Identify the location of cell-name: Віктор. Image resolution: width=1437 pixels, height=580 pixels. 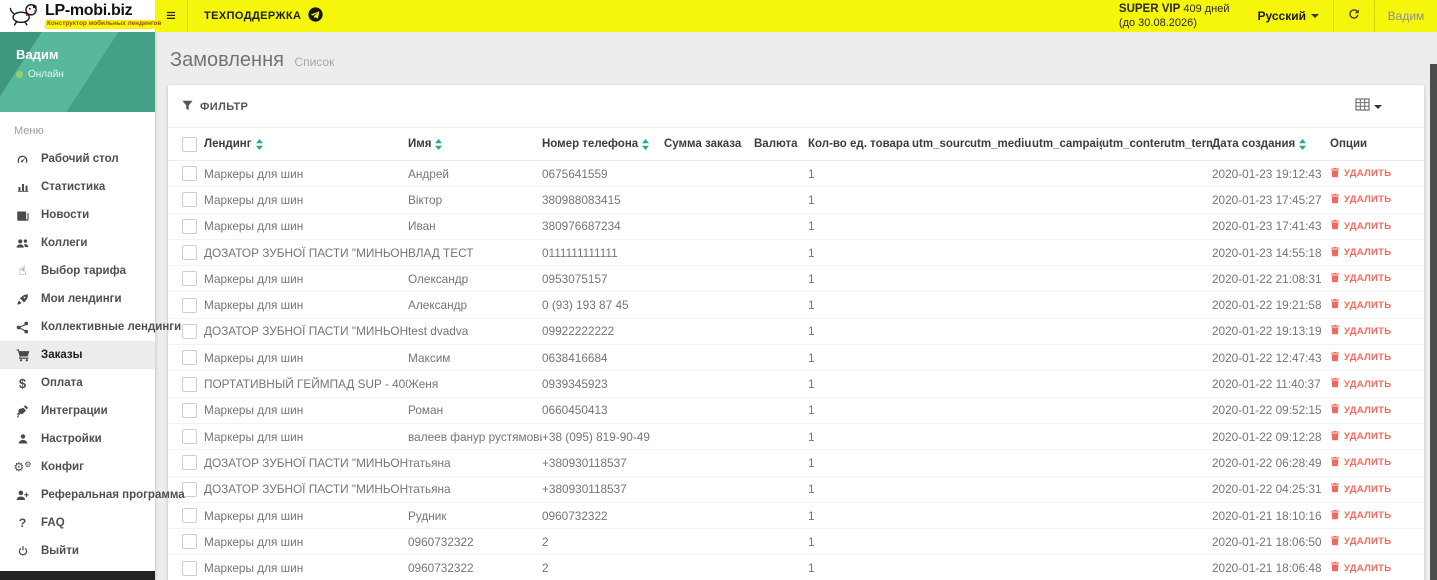
(425, 199).